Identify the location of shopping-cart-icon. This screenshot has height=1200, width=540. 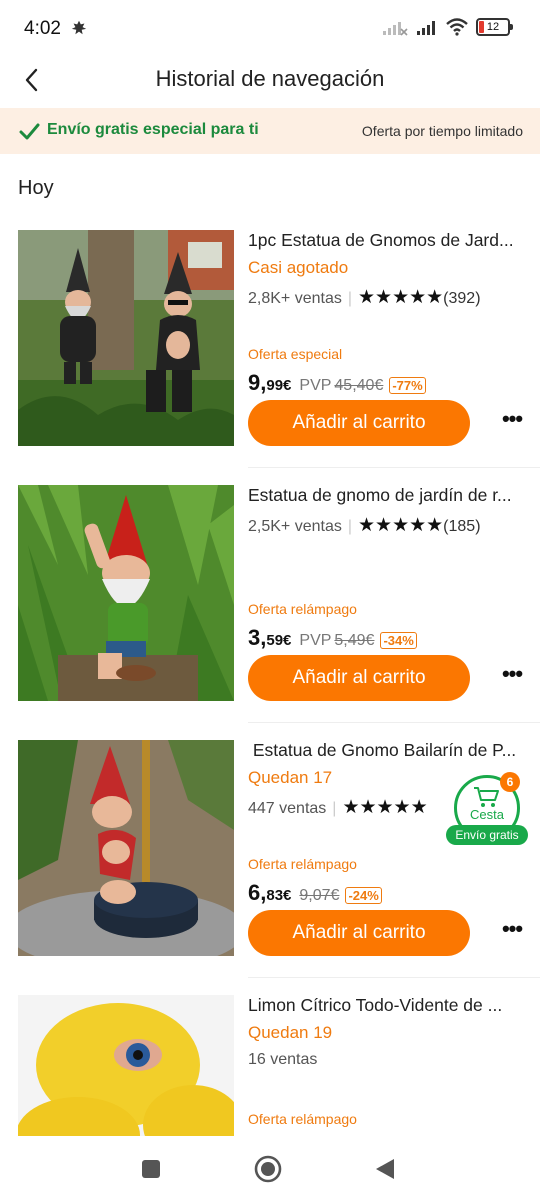
(486, 797).